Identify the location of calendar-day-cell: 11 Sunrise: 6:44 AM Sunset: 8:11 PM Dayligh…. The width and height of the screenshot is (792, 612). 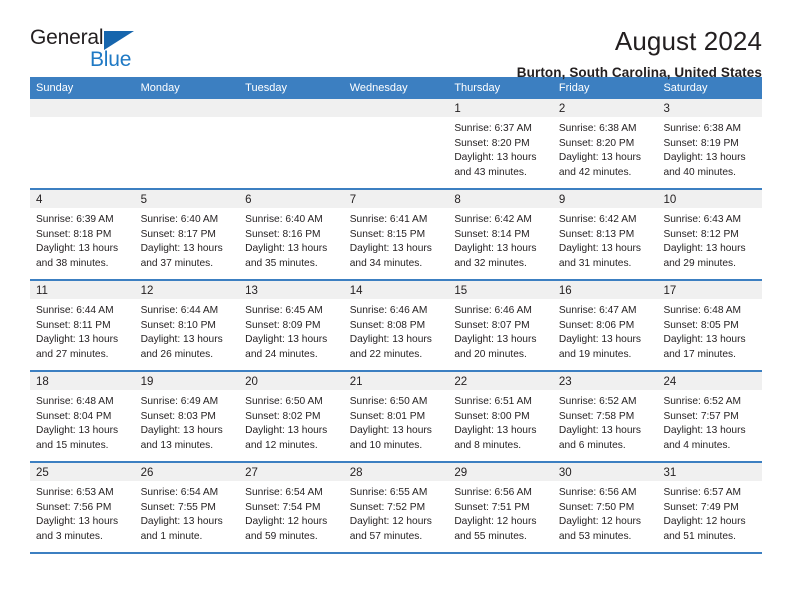
(82, 325).